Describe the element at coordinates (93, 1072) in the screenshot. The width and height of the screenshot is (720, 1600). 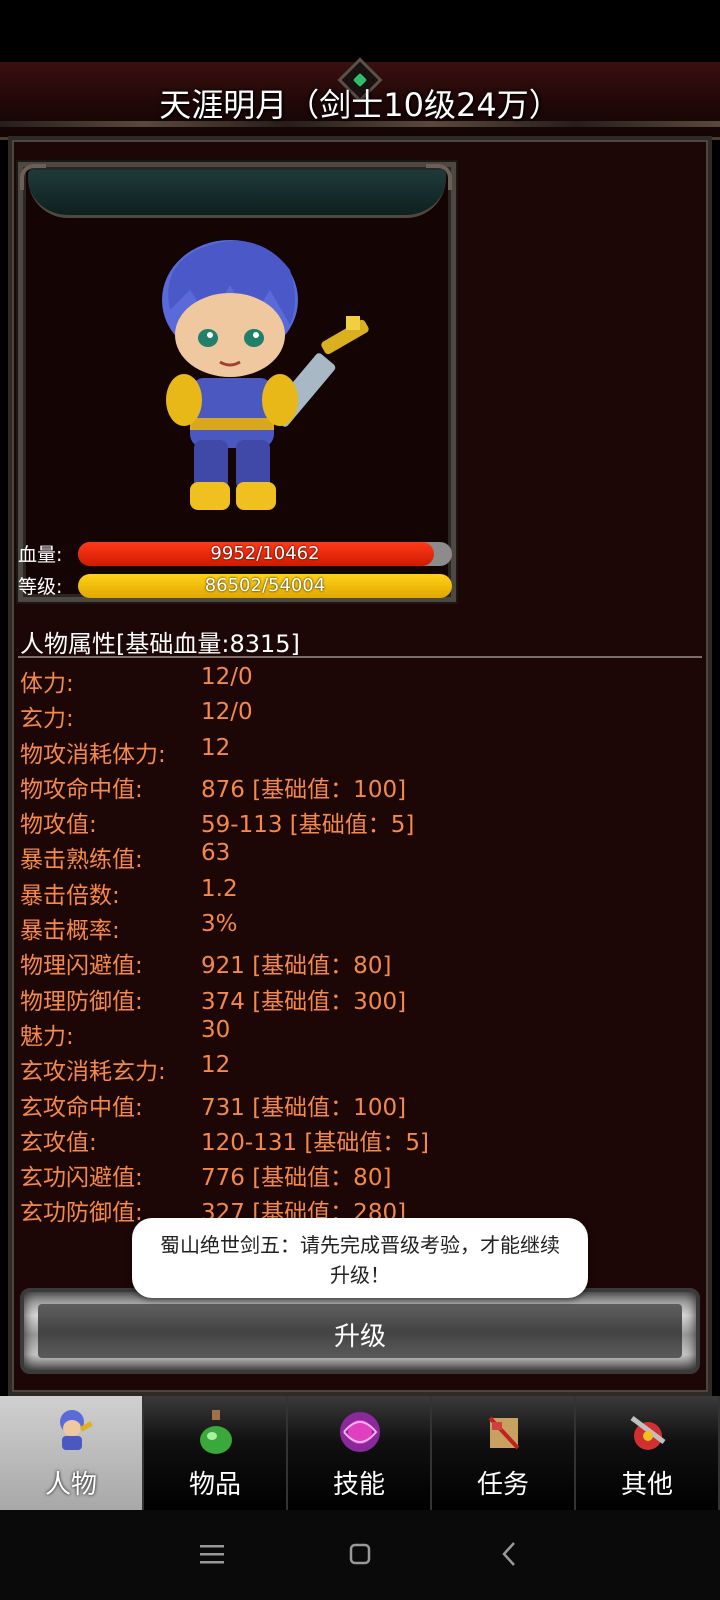
I see `attribute-name: 玄攻消耗玄力:` at that location.